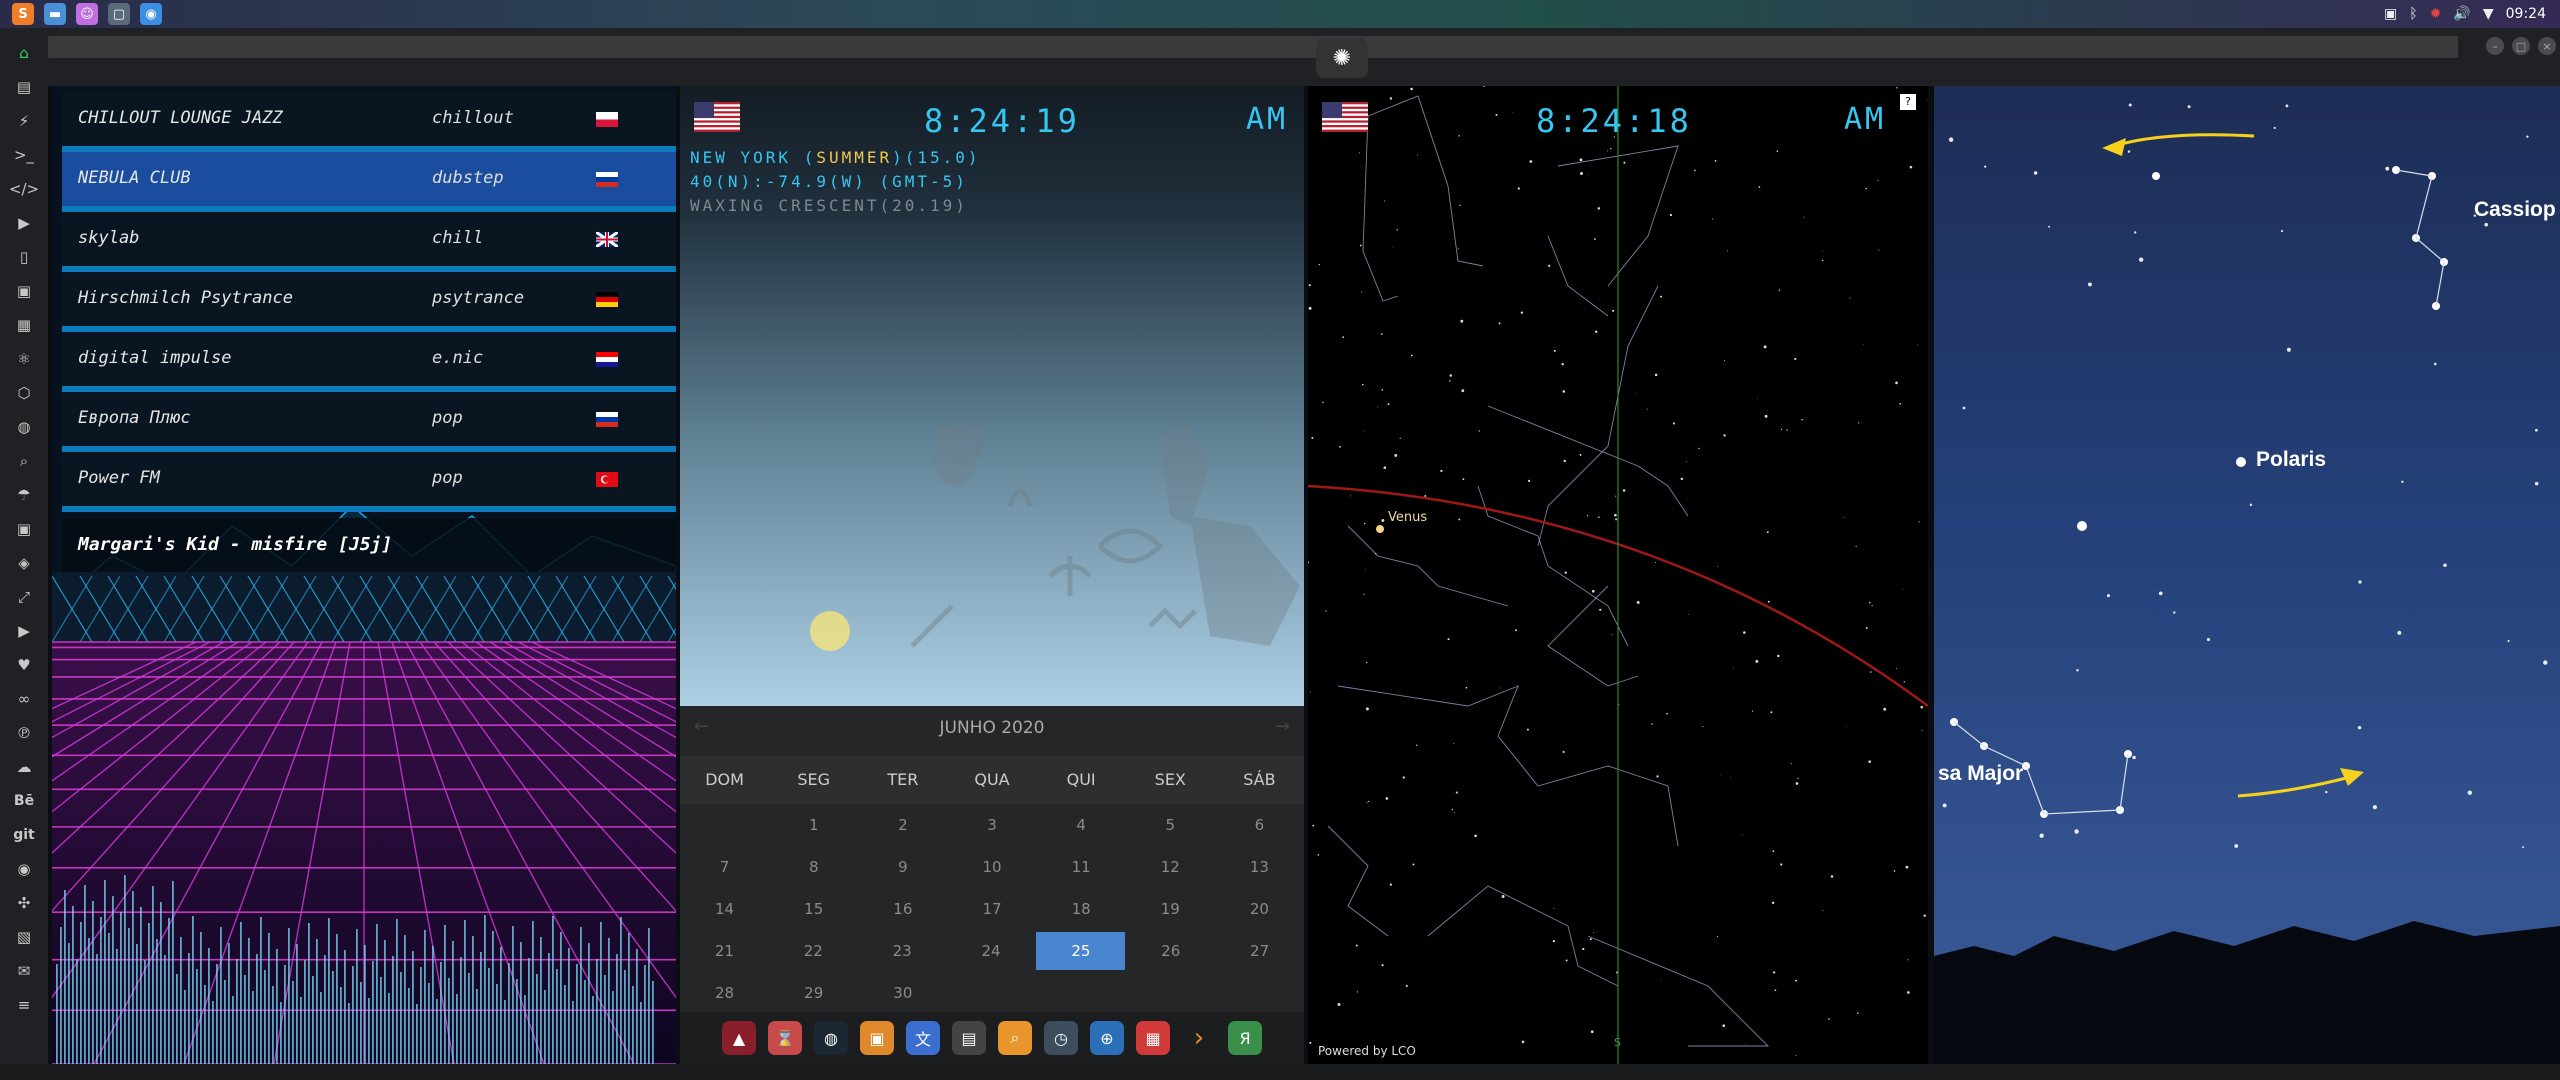 This screenshot has height=1080, width=2560. Describe the element at coordinates (2488, 14) in the screenshot. I see `wifi-icon: ▼` at that location.